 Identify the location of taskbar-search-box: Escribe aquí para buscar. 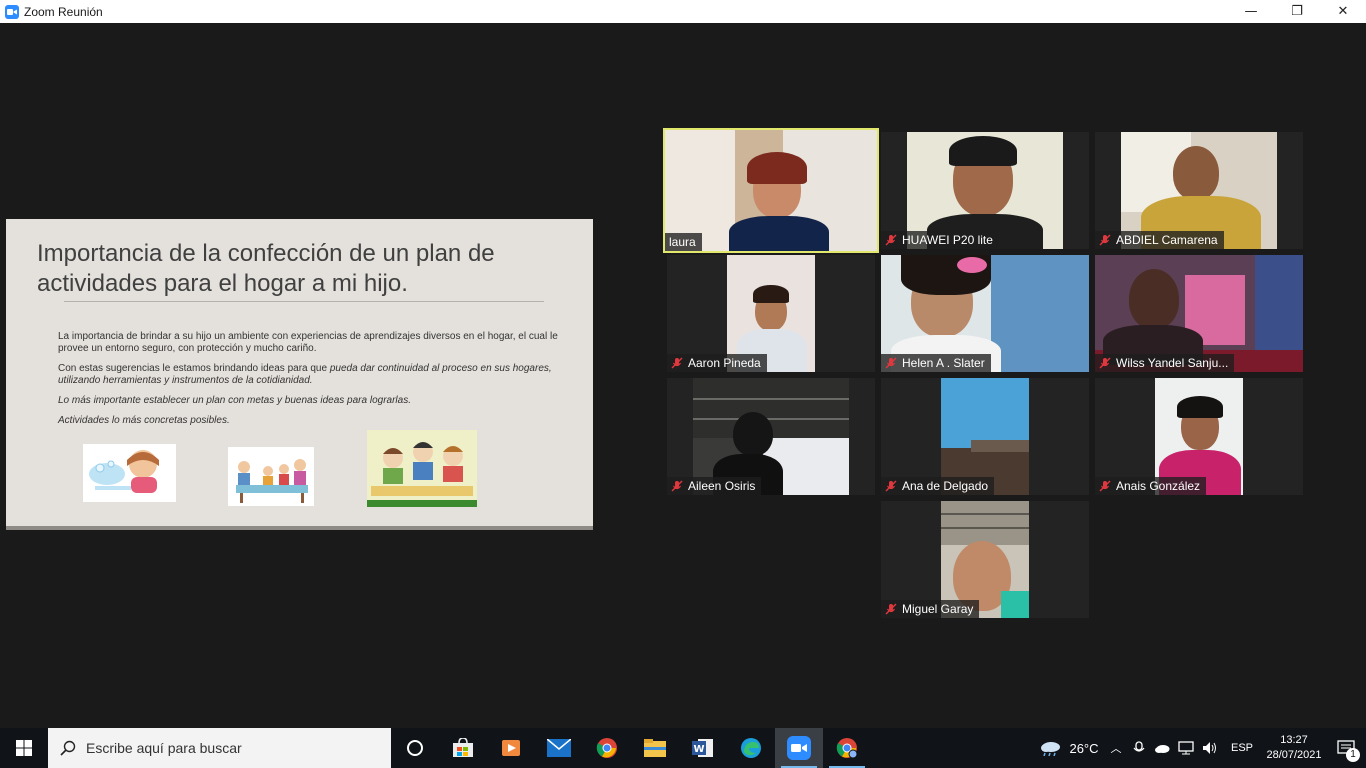
(219, 748).